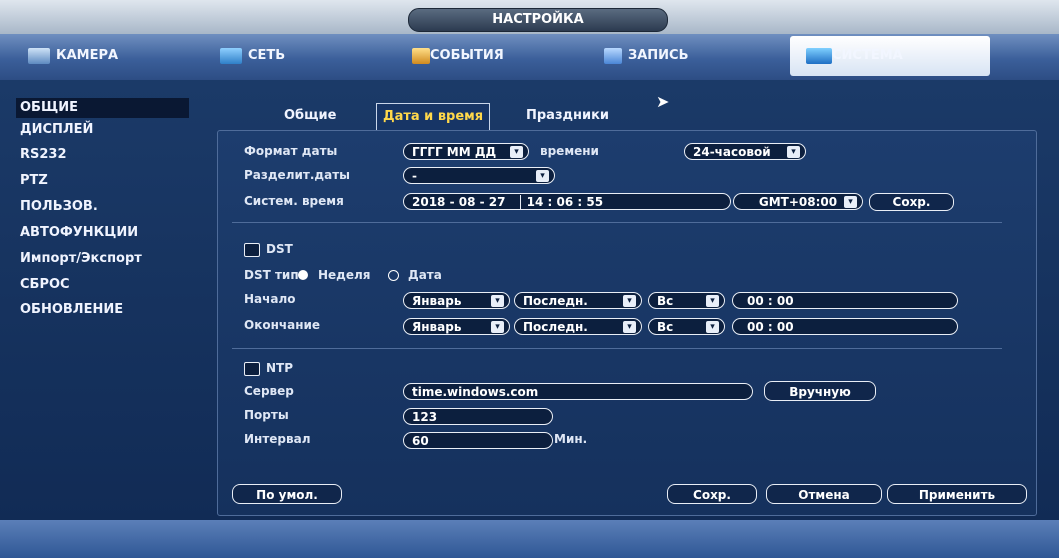 The width and height of the screenshot is (1059, 558). Describe the element at coordinates (270, 299) in the screenshot. I see `dst-start-label: Начало` at that location.